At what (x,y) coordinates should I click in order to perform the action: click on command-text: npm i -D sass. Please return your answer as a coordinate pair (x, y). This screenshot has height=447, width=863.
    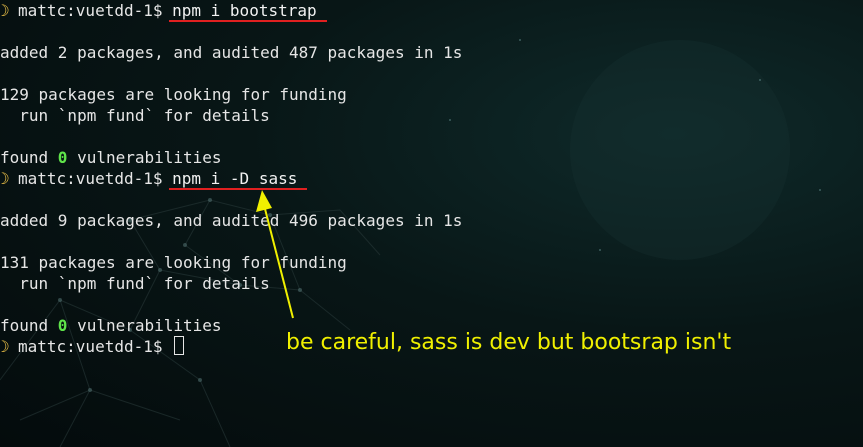
    Looking at the image, I should click on (238, 179).